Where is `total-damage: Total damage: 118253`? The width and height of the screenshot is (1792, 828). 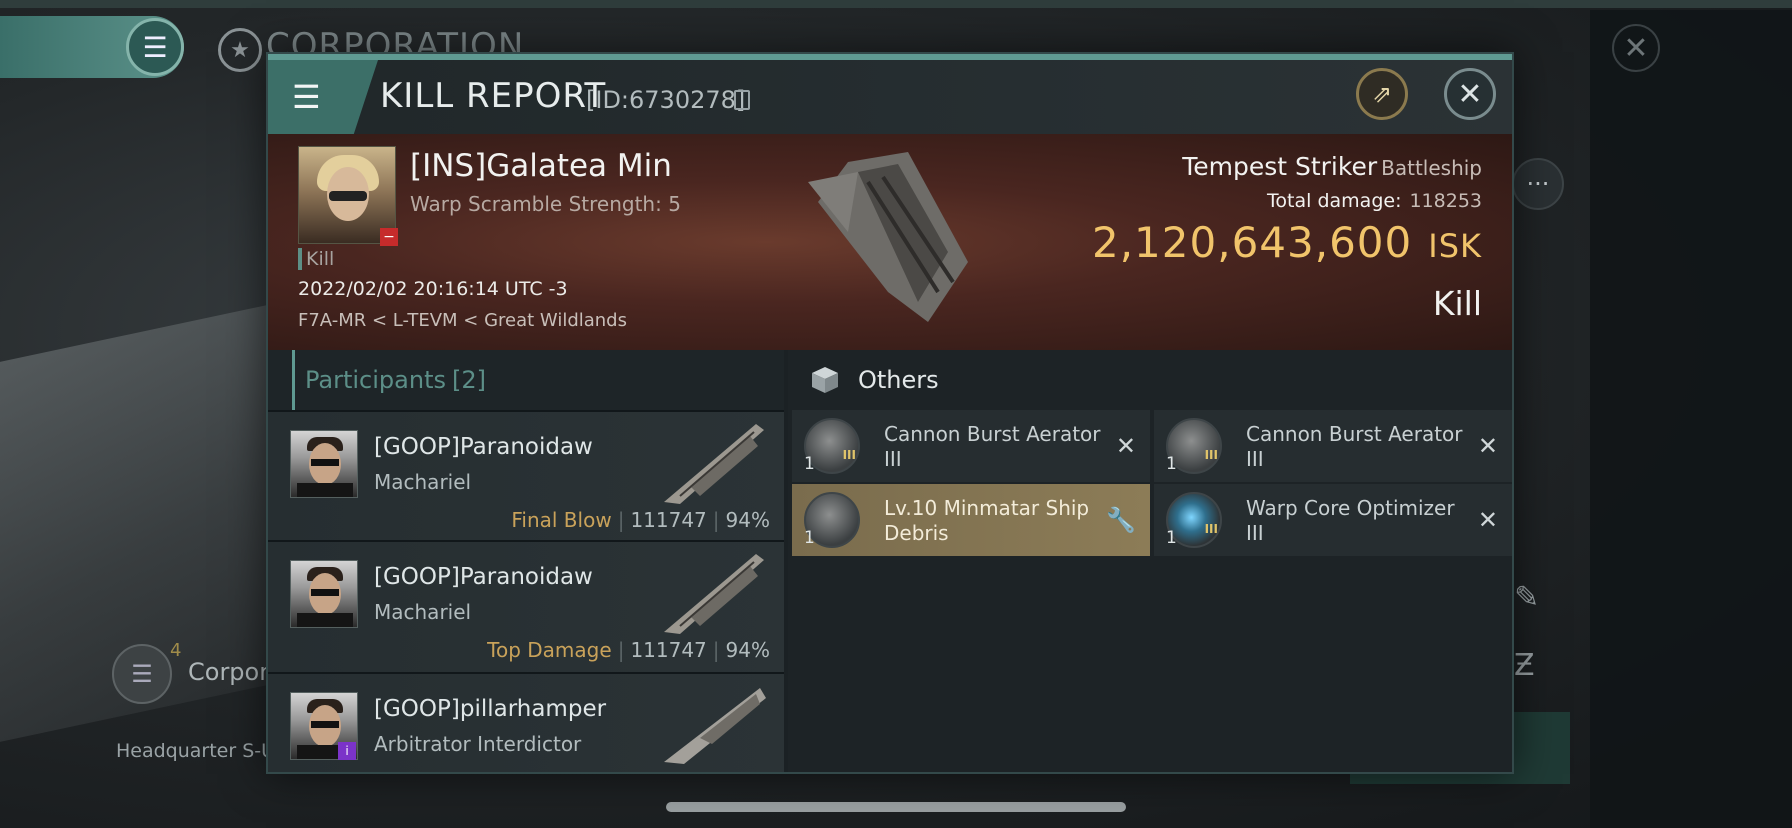 total-damage: Total damage: 118253 is located at coordinates (1374, 201).